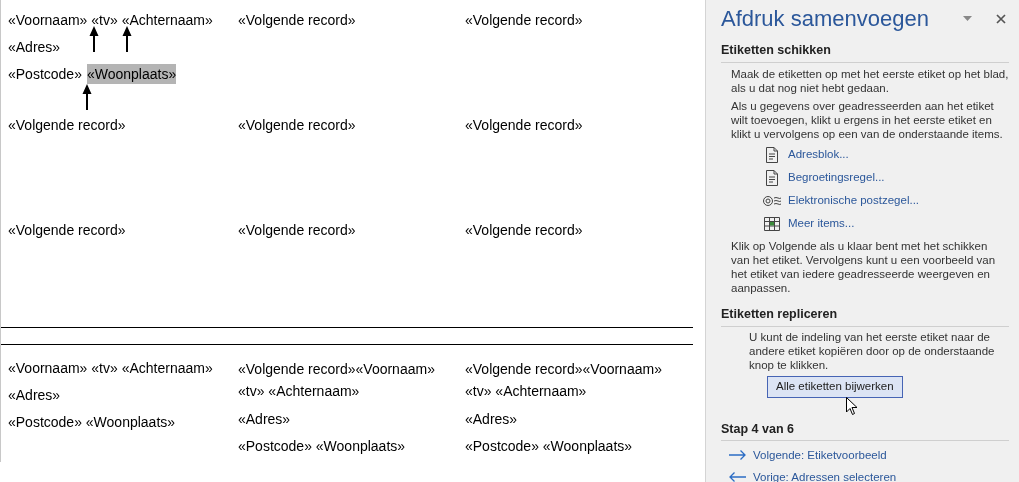 The height and width of the screenshot is (482, 1019). Describe the element at coordinates (967, 18) in the screenshot. I see `dropdown-caret-icon` at that location.